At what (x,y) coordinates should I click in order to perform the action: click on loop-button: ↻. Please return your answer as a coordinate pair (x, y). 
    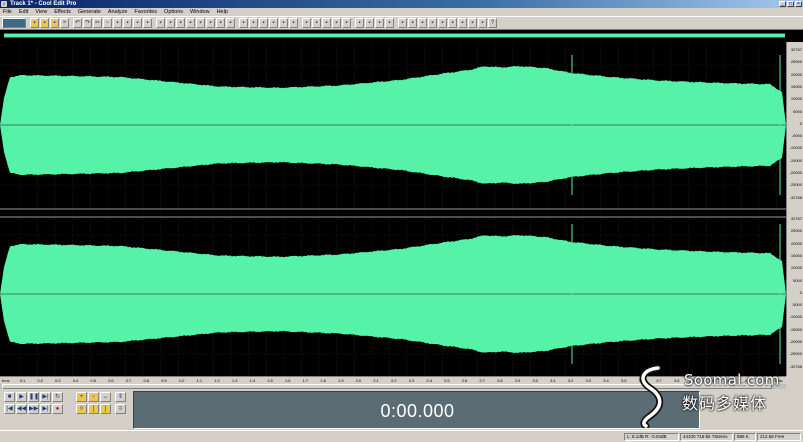
    Looking at the image, I should click on (57, 397).